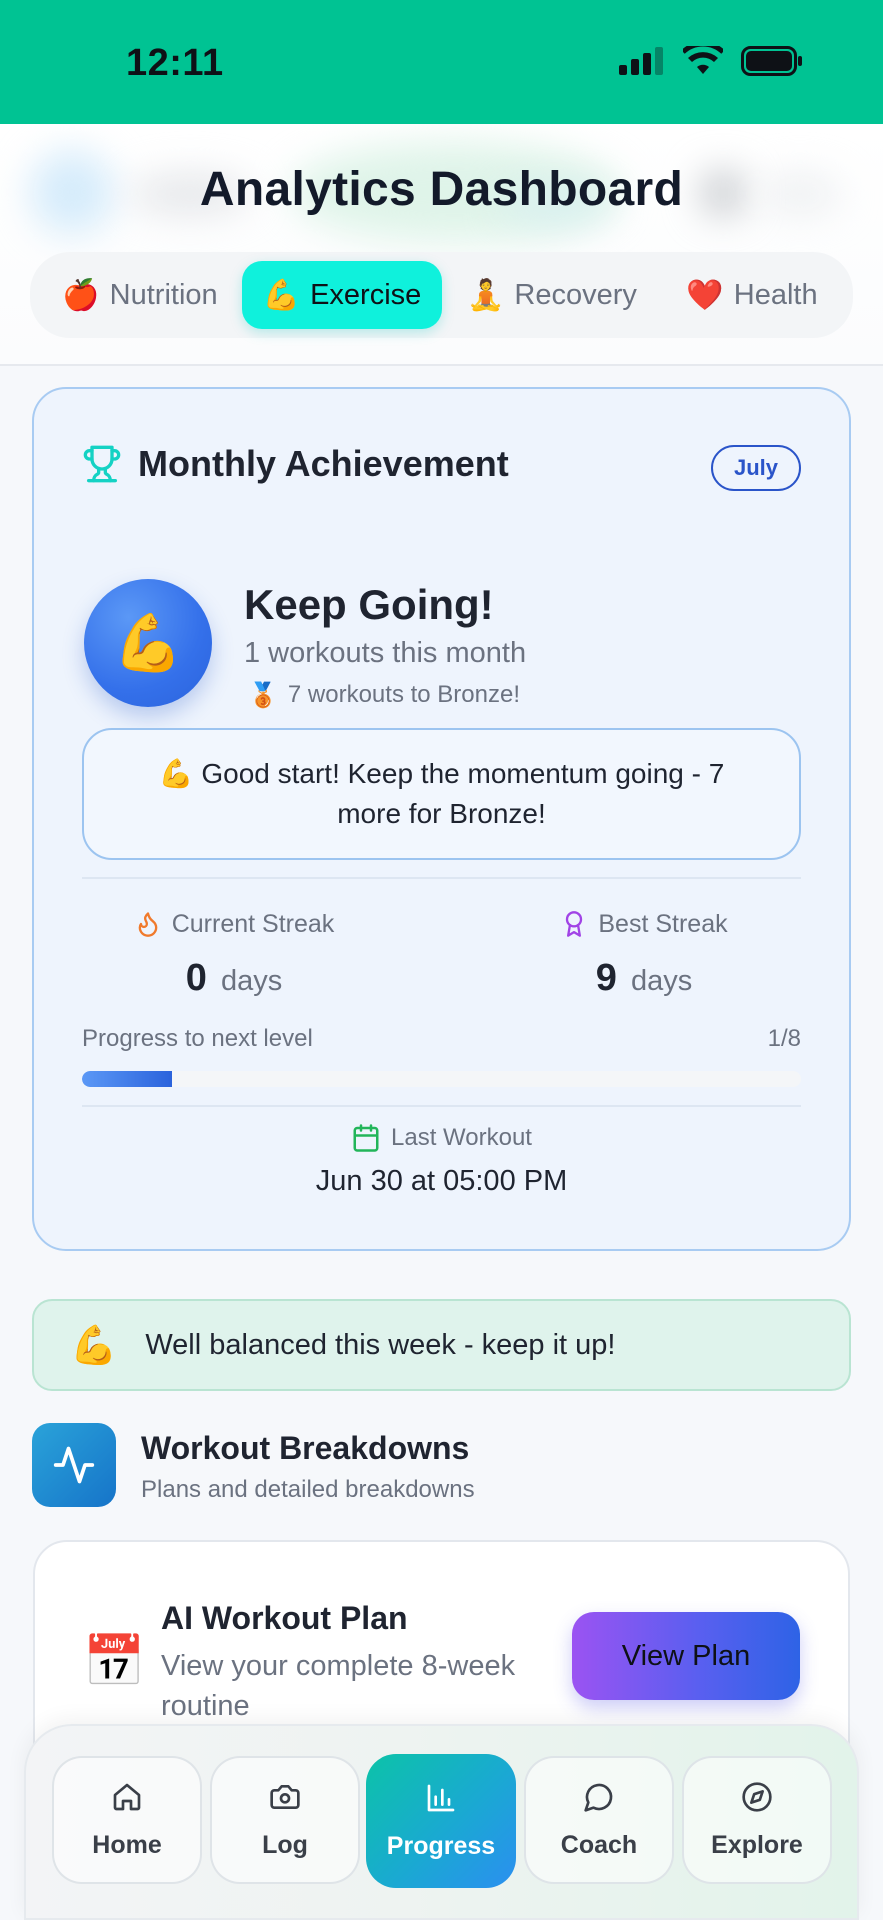 The height and width of the screenshot is (1920, 883). What do you see at coordinates (703, 60) in the screenshot?
I see `wifi-icon` at bounding box center [703, 60].